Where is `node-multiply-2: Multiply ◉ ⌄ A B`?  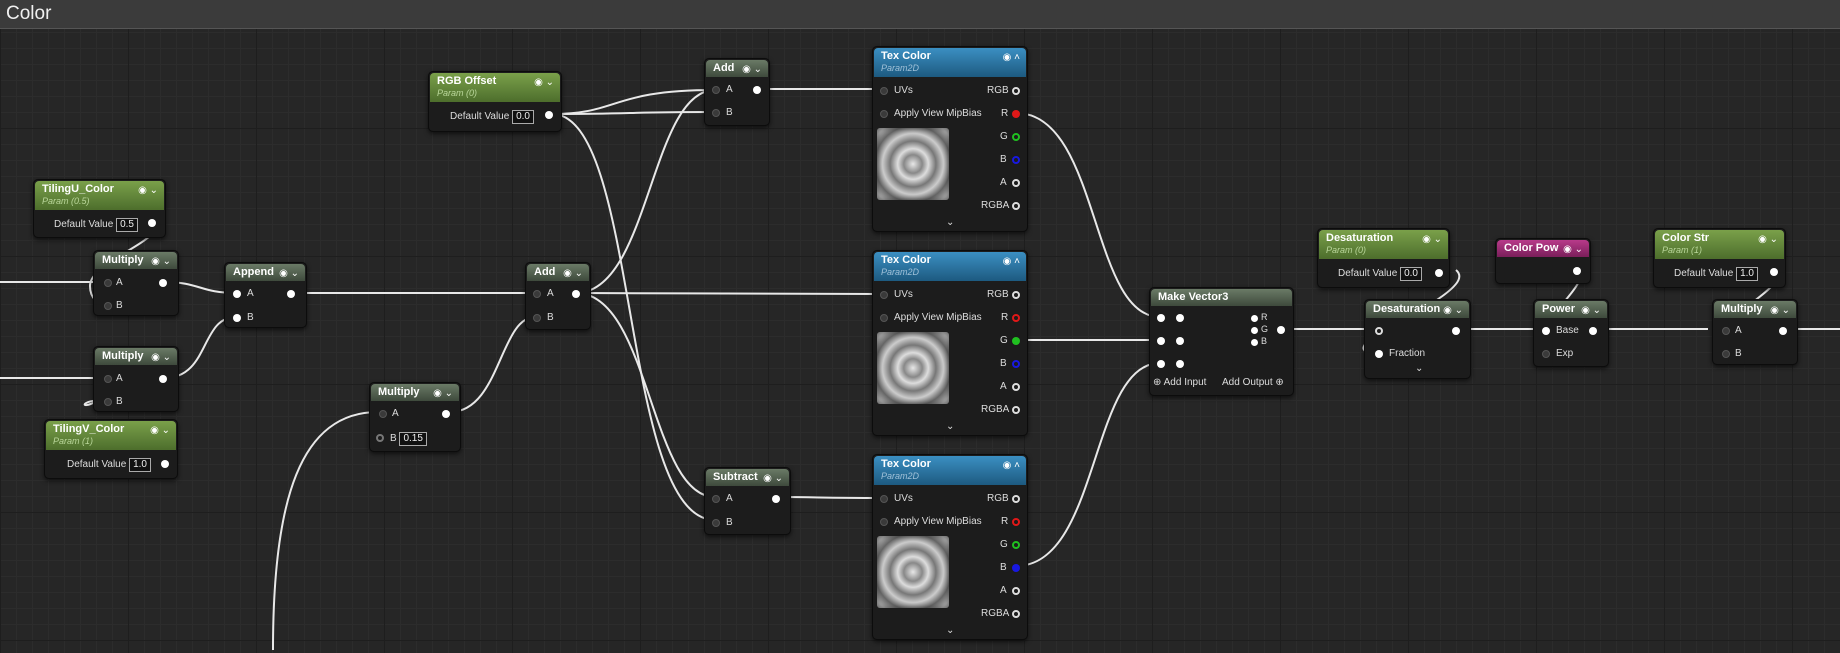
node-multiply-2: Multiply ◉ ⌄ A B is located at coordinates (136, 379).